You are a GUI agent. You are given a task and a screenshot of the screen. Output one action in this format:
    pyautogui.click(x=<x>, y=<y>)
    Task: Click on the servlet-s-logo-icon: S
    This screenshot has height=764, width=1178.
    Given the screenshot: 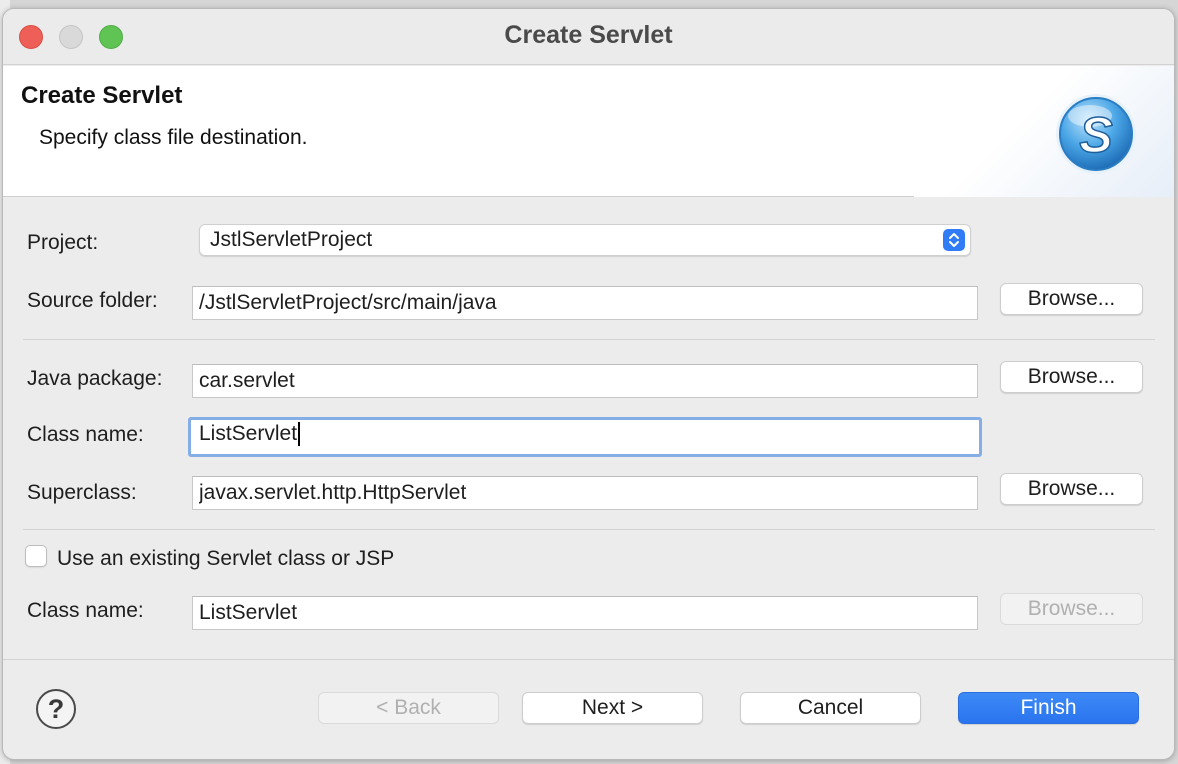 What is the action you would take?
    pyautogui.click(x=1096, y=134)
    